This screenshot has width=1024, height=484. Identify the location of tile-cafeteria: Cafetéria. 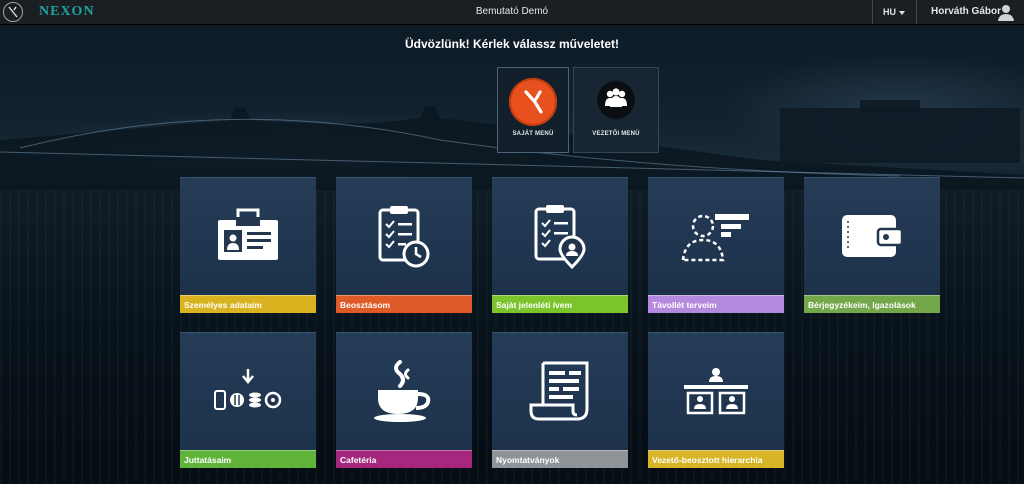
(404, 400).